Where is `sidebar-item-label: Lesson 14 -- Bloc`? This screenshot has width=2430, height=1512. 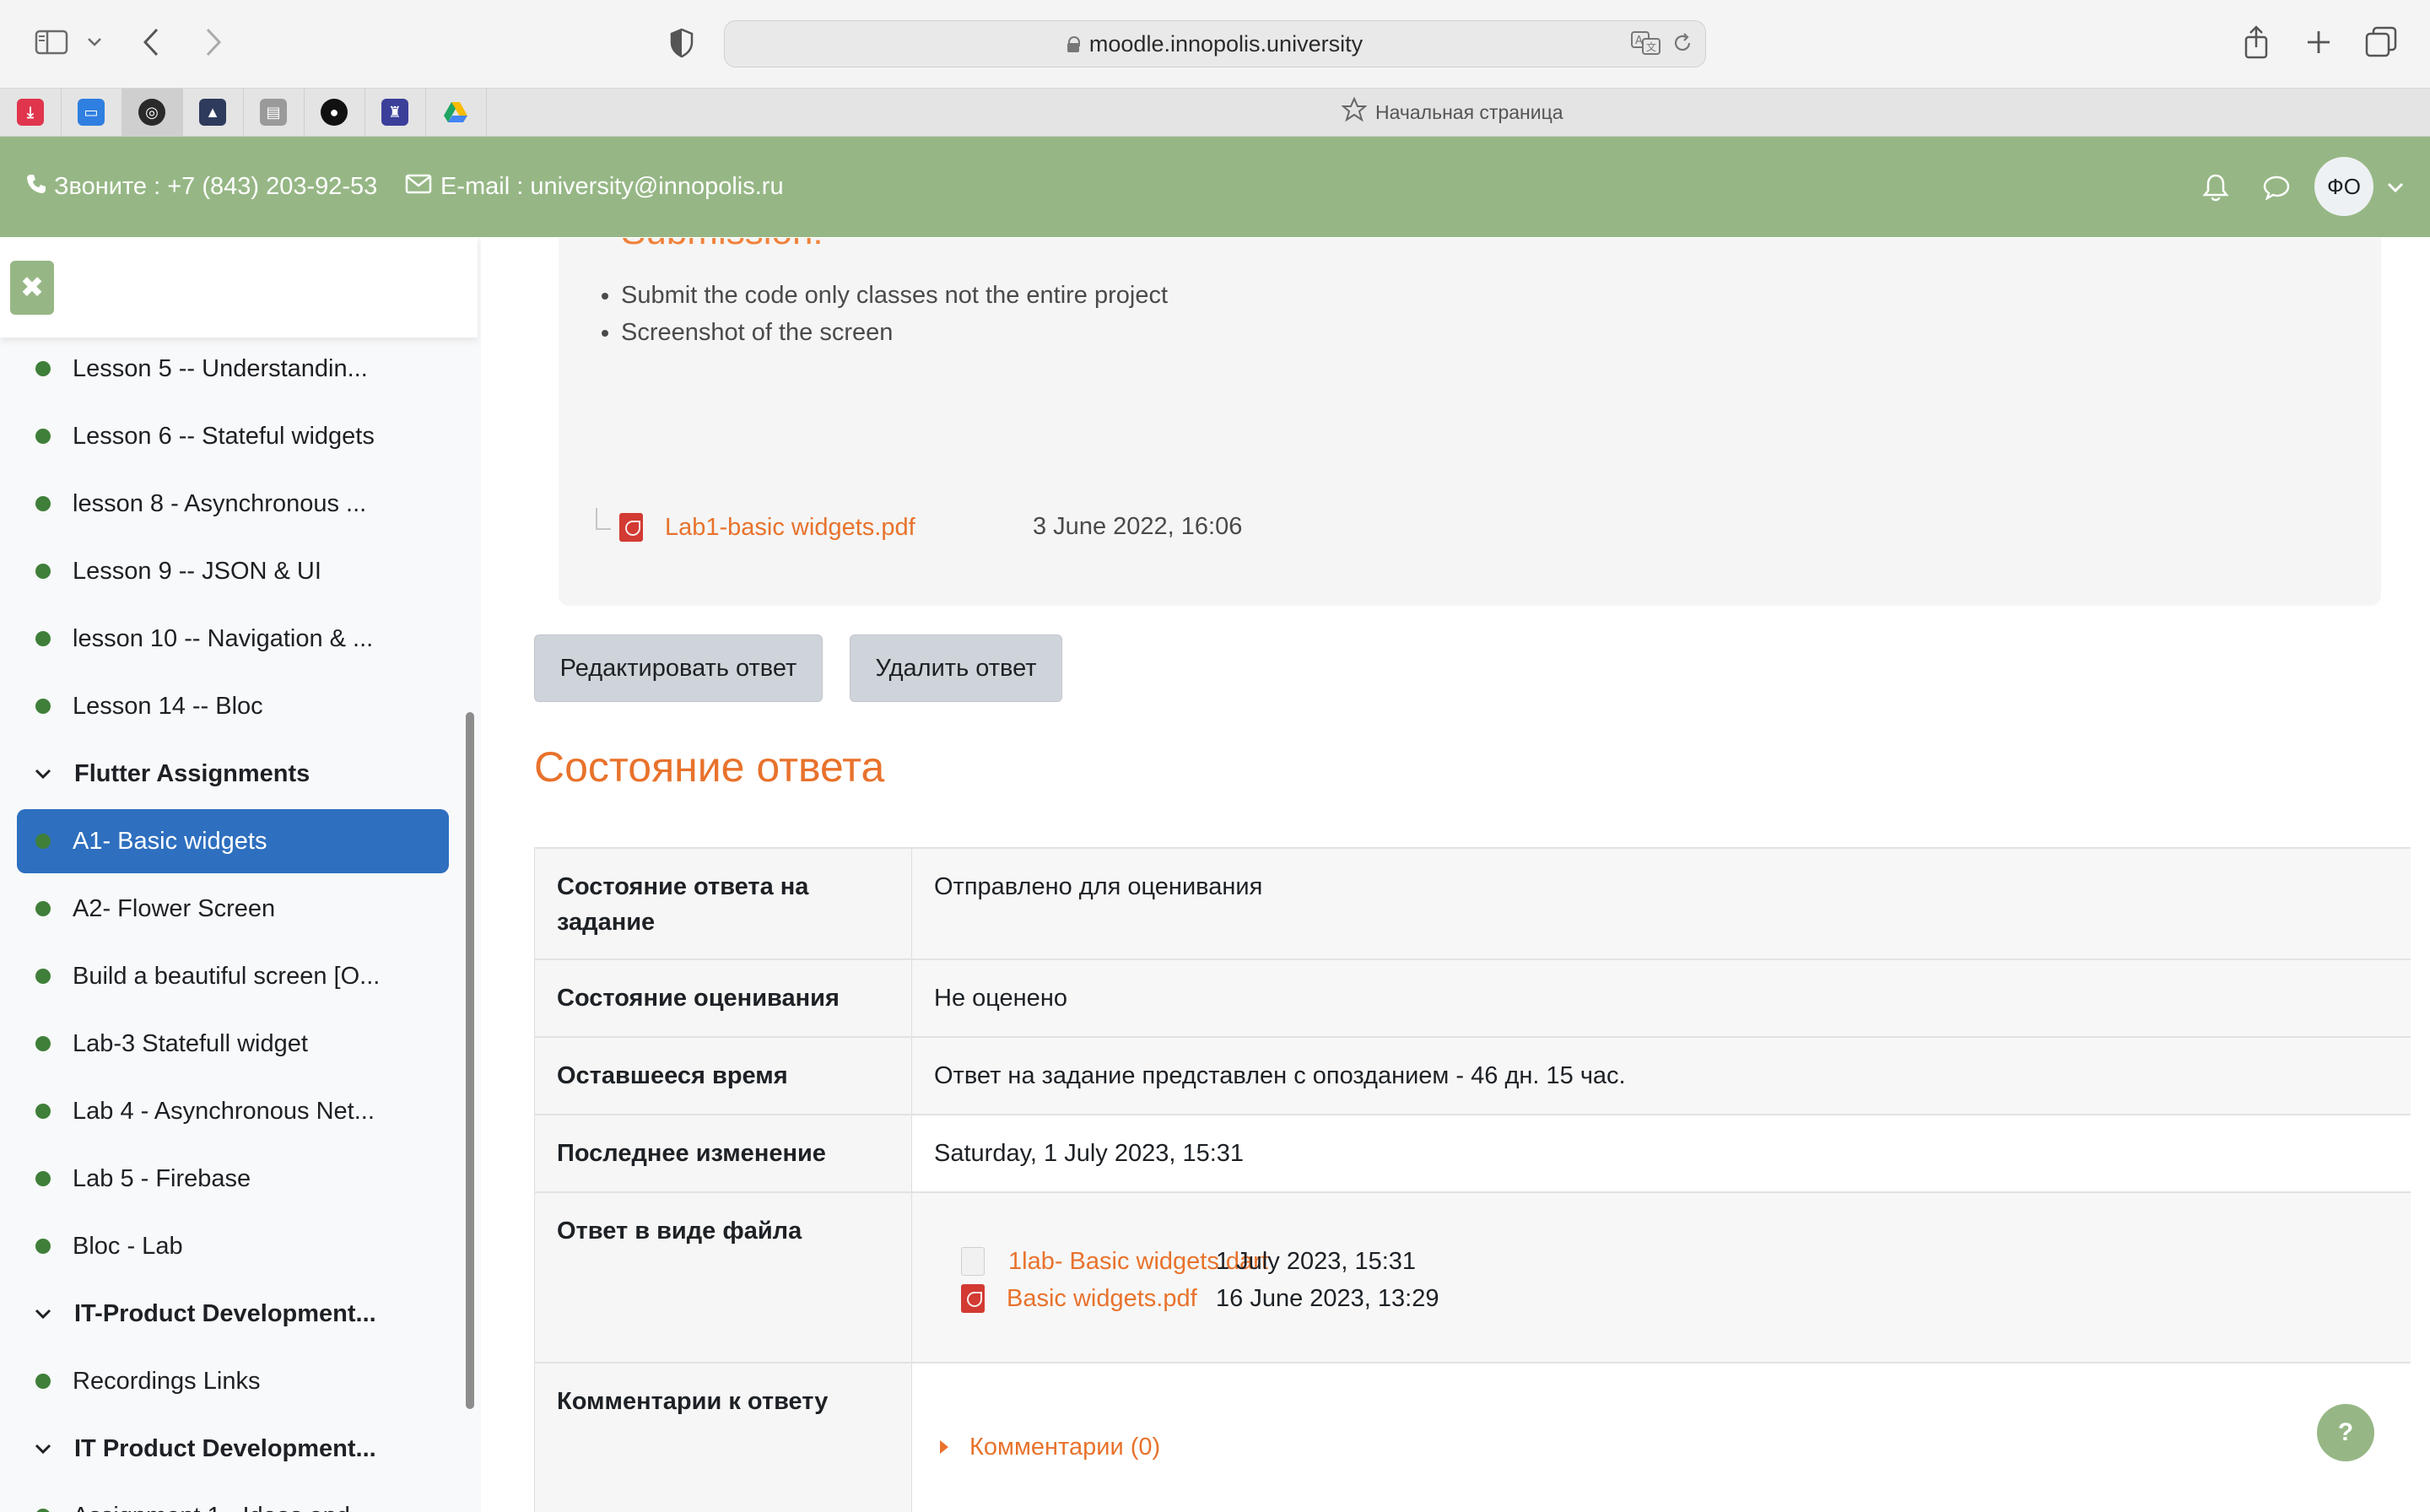
sidebar-item-label: Lesson 14 -- Bloc is located at coordinates (168, 706).